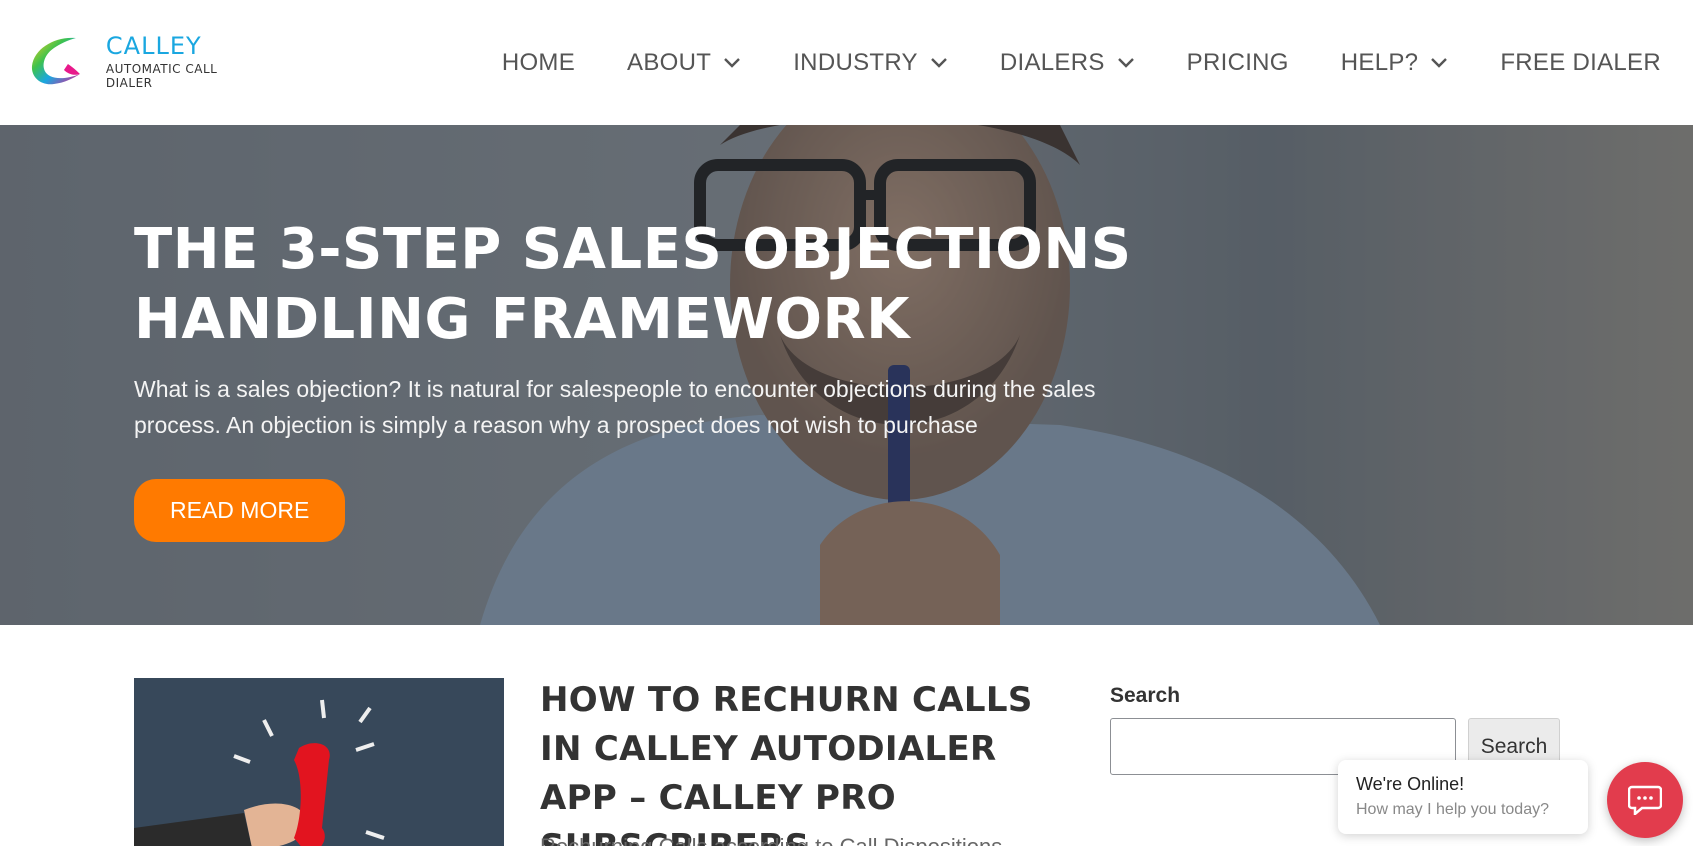  What do you see at coordinates (153, 46) in the screenshot?
I see `brand-name: CALLEY` at bounding box center [153, 46].